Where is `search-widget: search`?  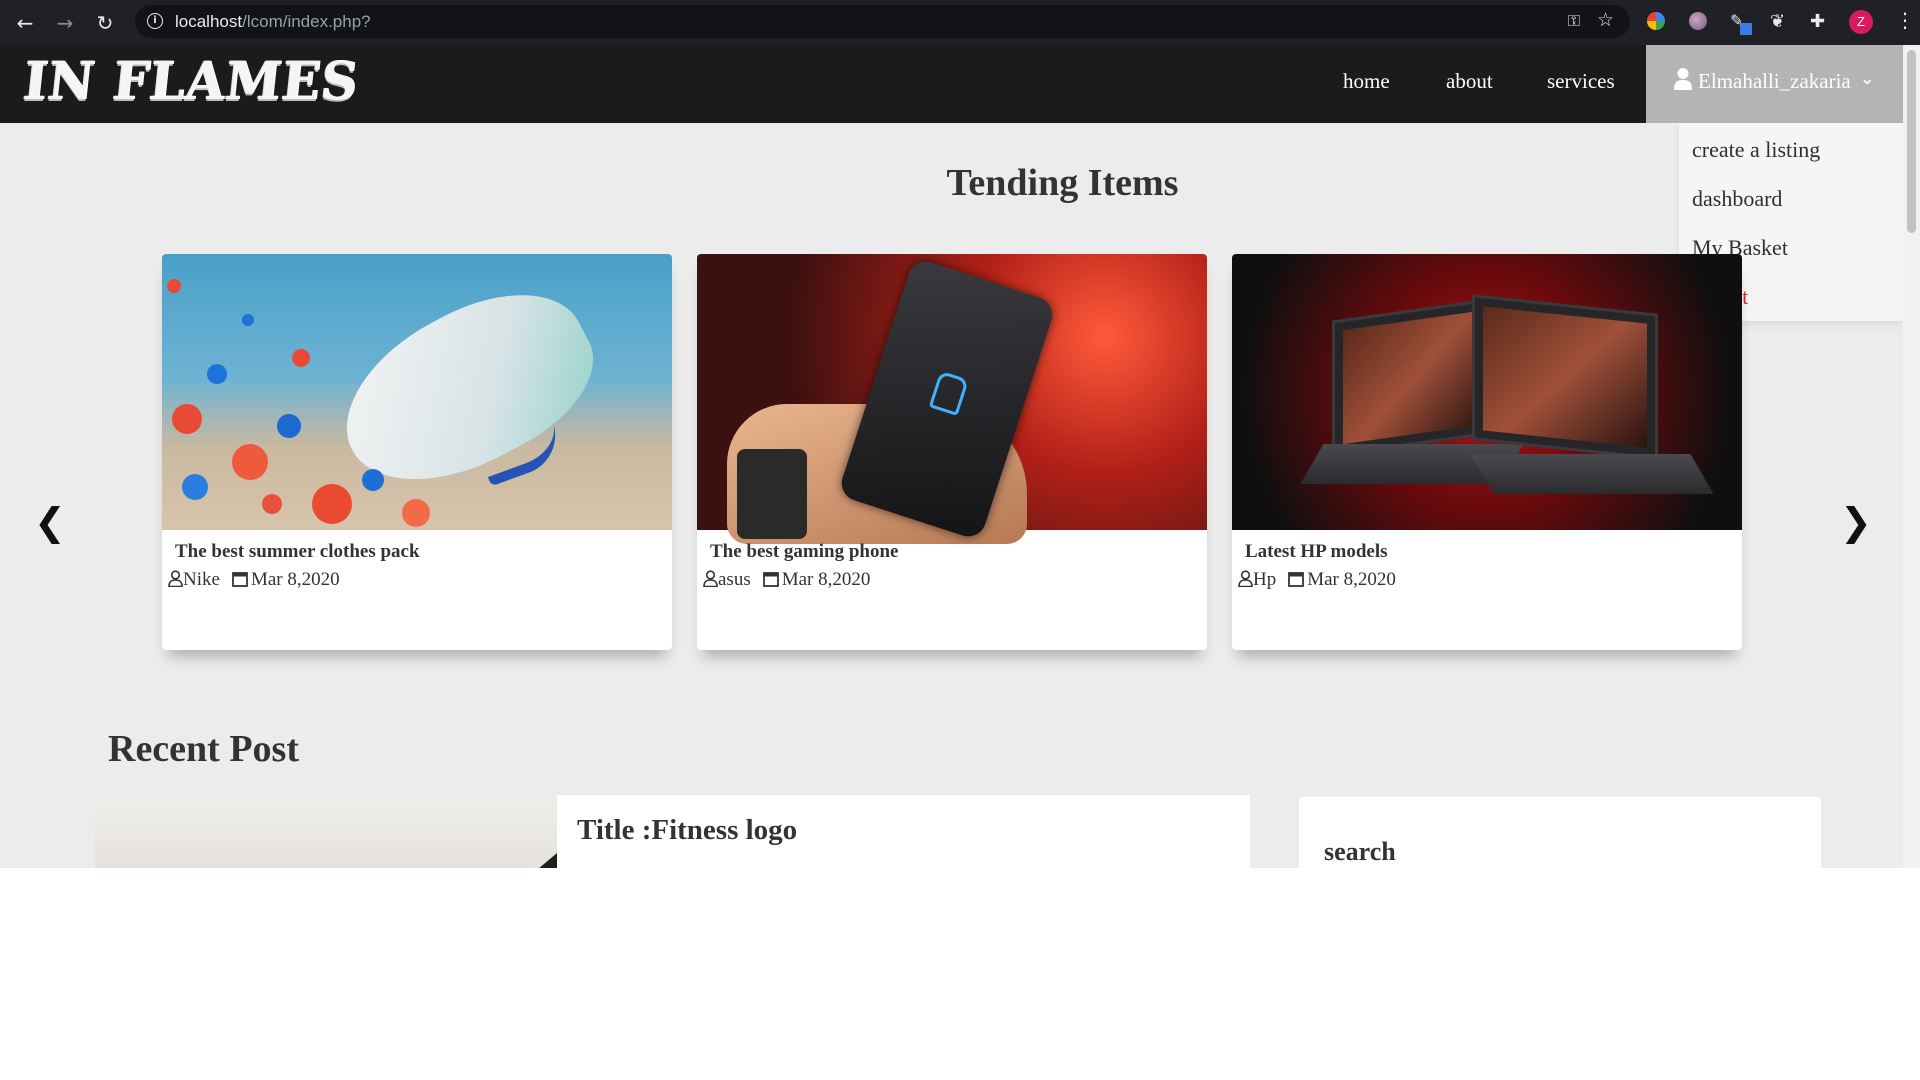 search-widget: search is located at coordinates (1560, 832).